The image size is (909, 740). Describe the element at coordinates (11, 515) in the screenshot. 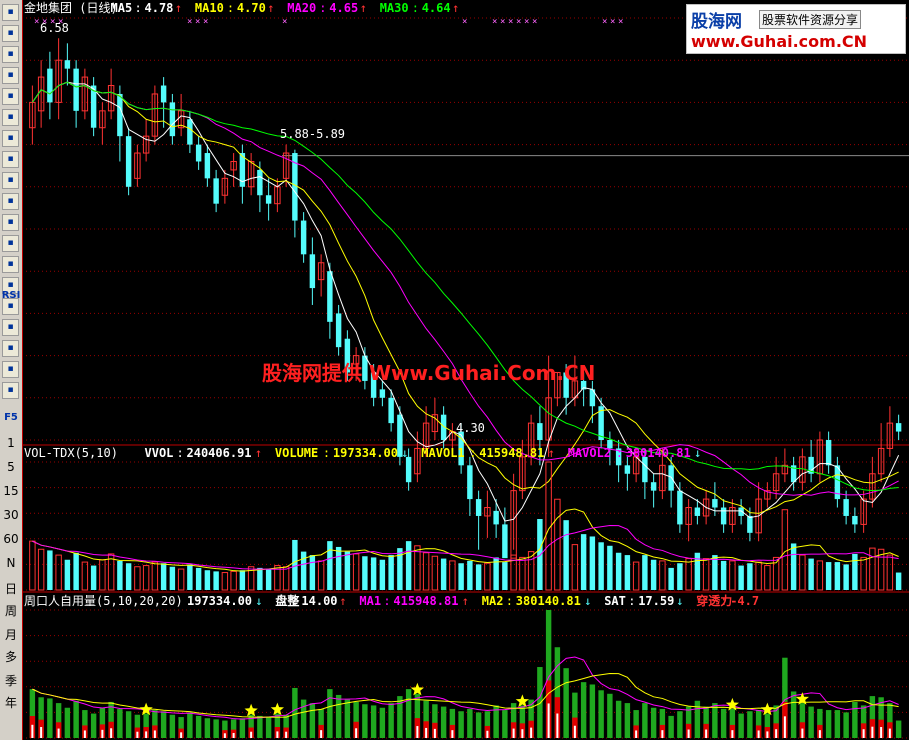

I see `toolbar-period-5: 30` at that location.